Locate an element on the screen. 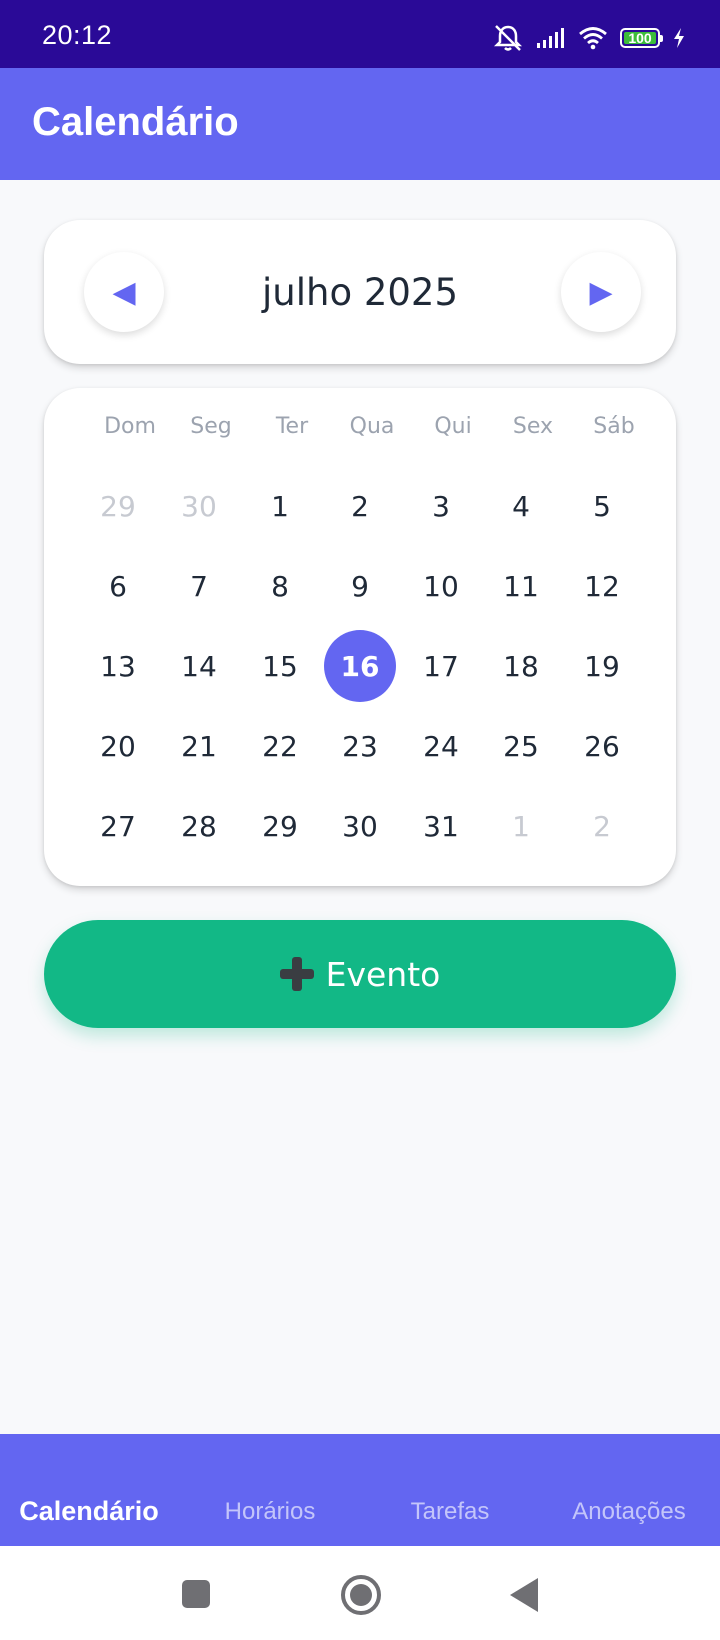  day-cell: 11 is located at coordinates (521, 586).